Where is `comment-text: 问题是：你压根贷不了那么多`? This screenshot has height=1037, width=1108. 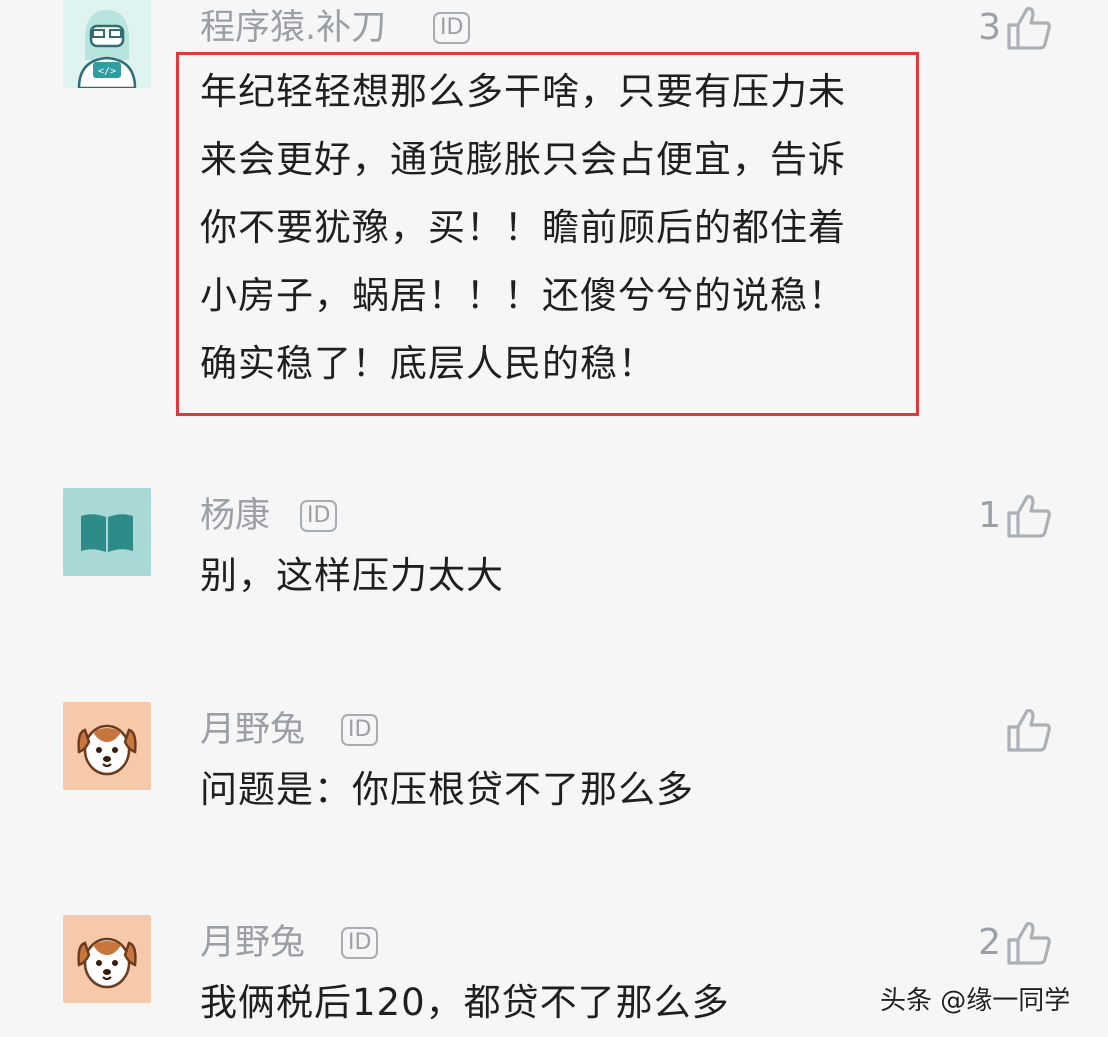
comment-text: 问题是：你压根贷不了那么多 is located at coordinates (447, 790).